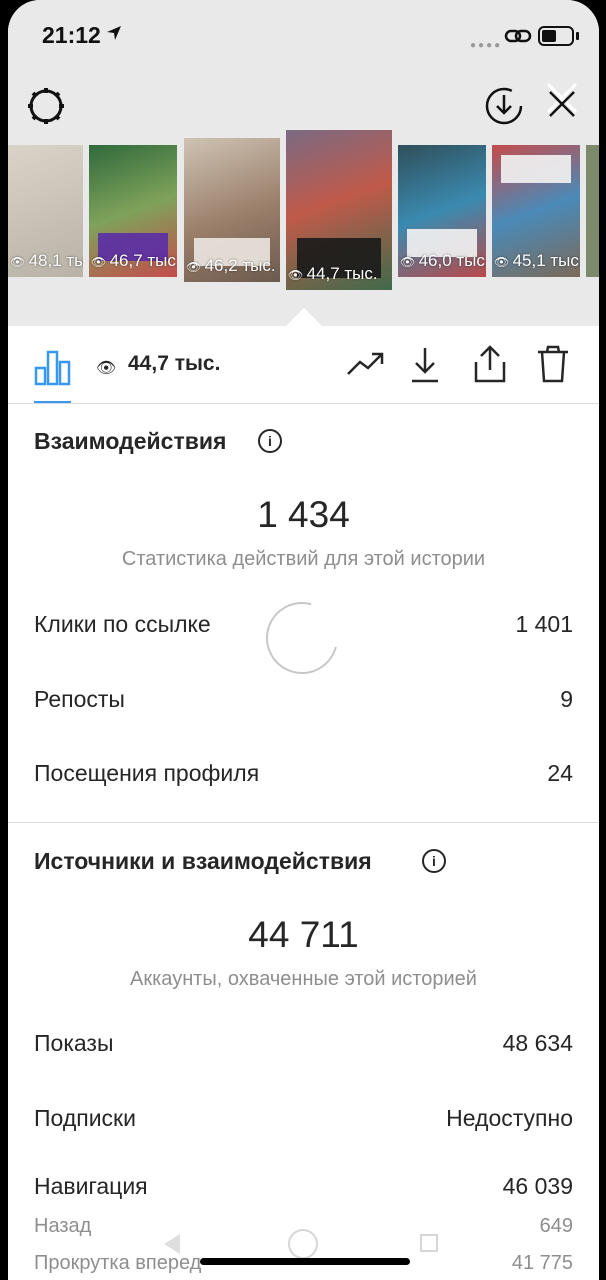 The image size is (606, 1280). I want to click on thumbnail-views: 44,7 тыс., so click(333, 274).